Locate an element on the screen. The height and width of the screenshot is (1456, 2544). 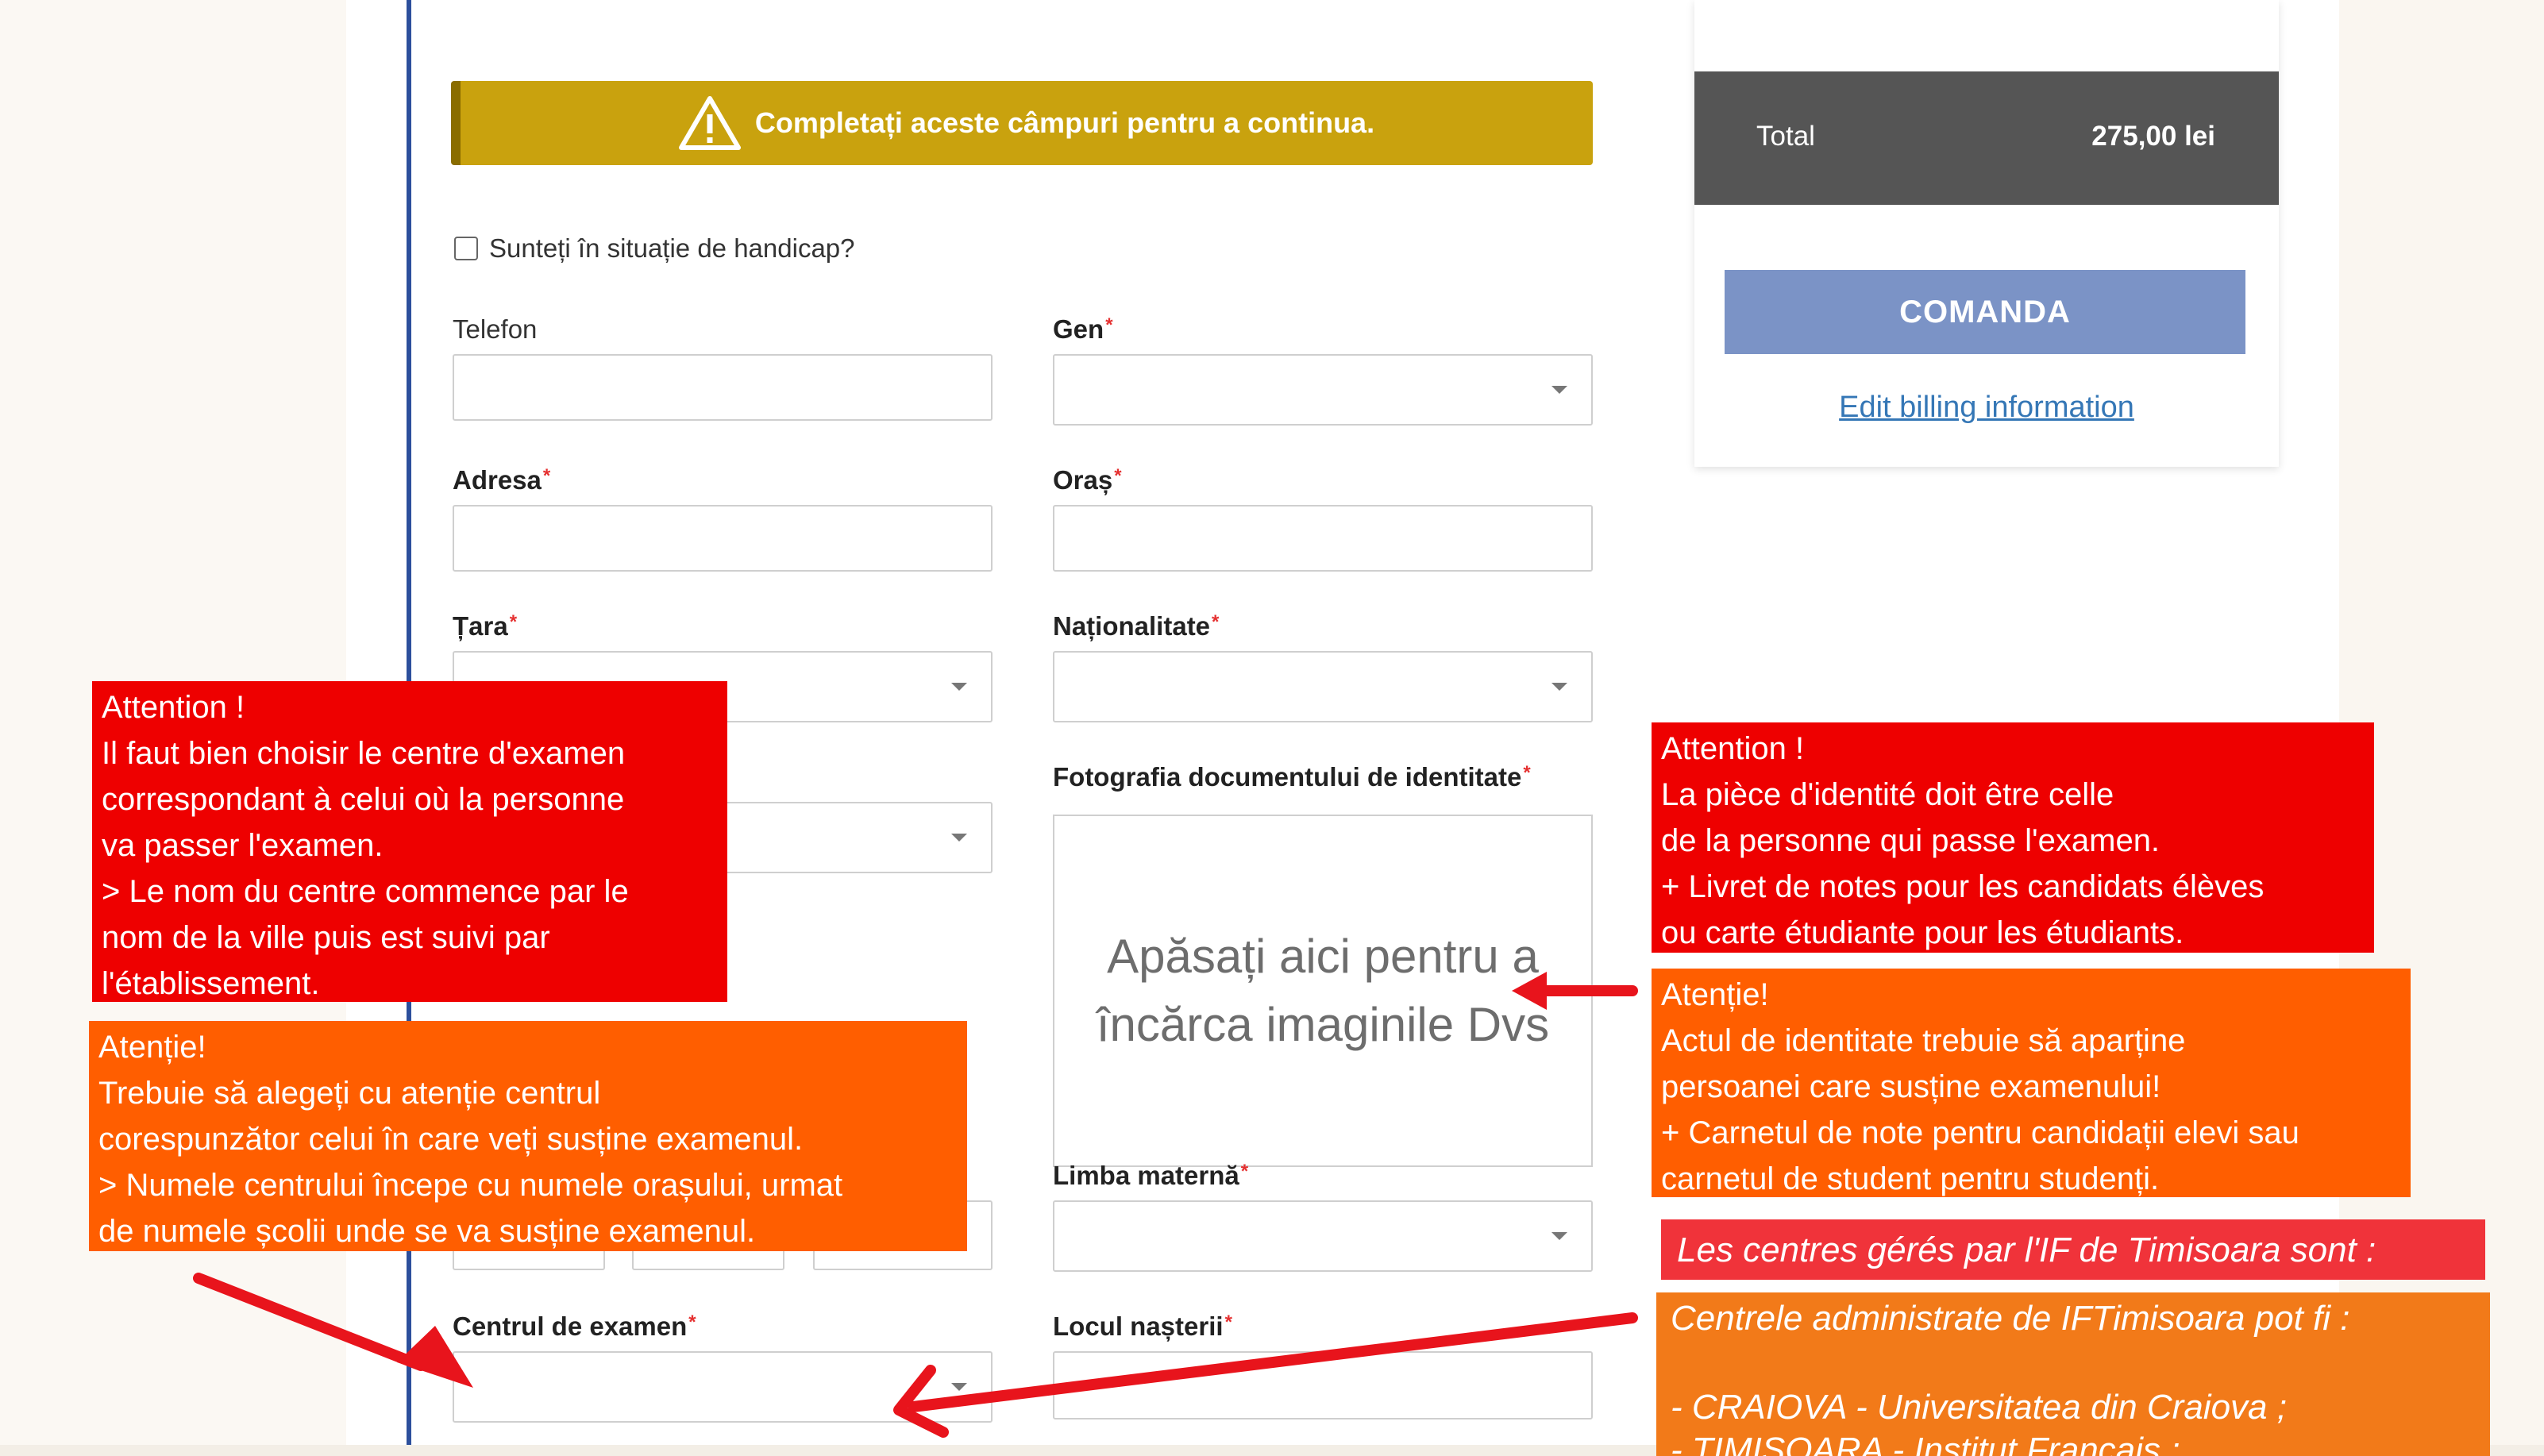
tara-label: Țara* is located at coordinates (485, 626).